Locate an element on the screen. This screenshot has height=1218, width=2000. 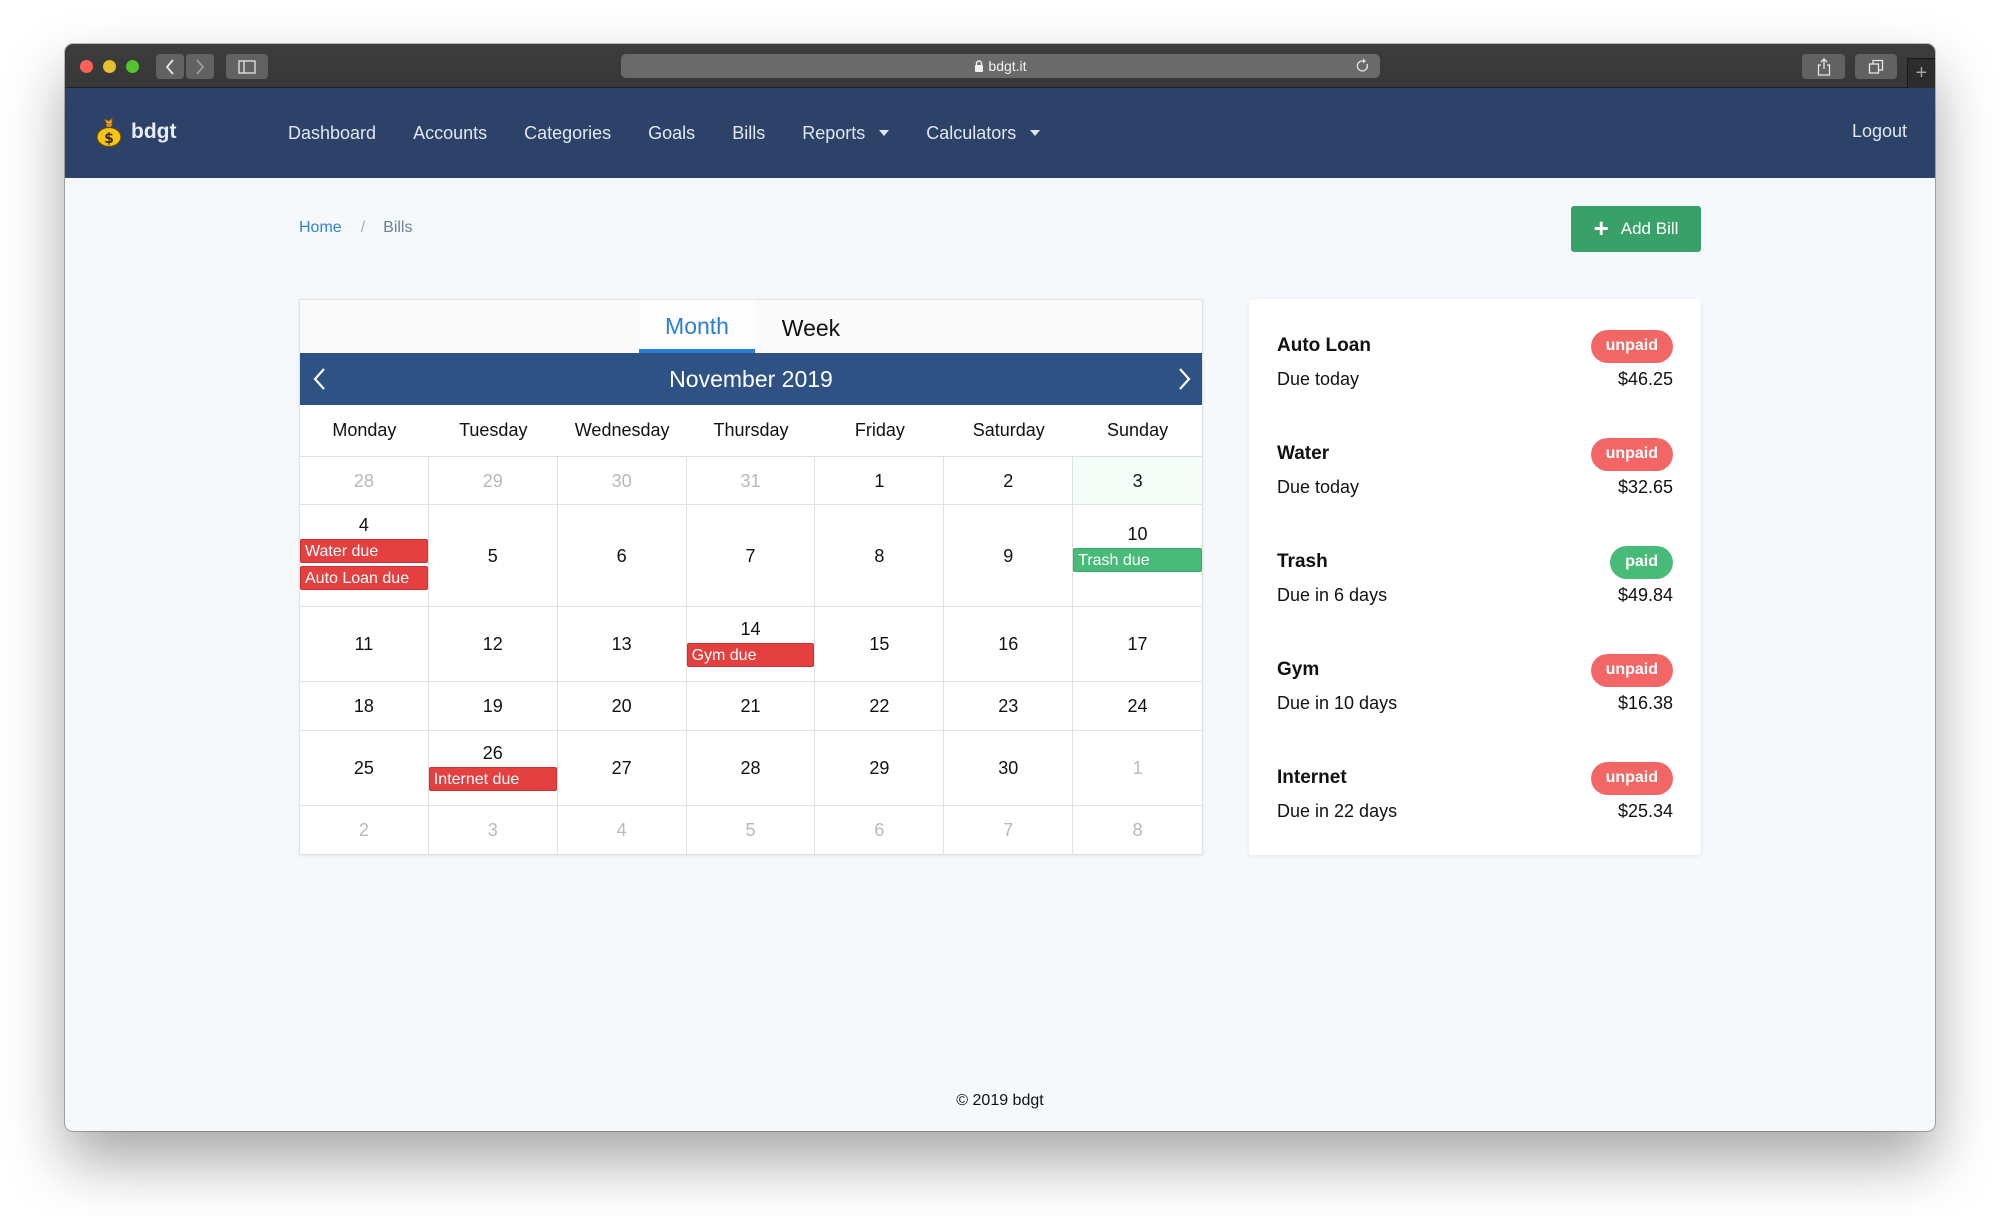
sidebar-toggle-button is located at coordinates (247, 66).